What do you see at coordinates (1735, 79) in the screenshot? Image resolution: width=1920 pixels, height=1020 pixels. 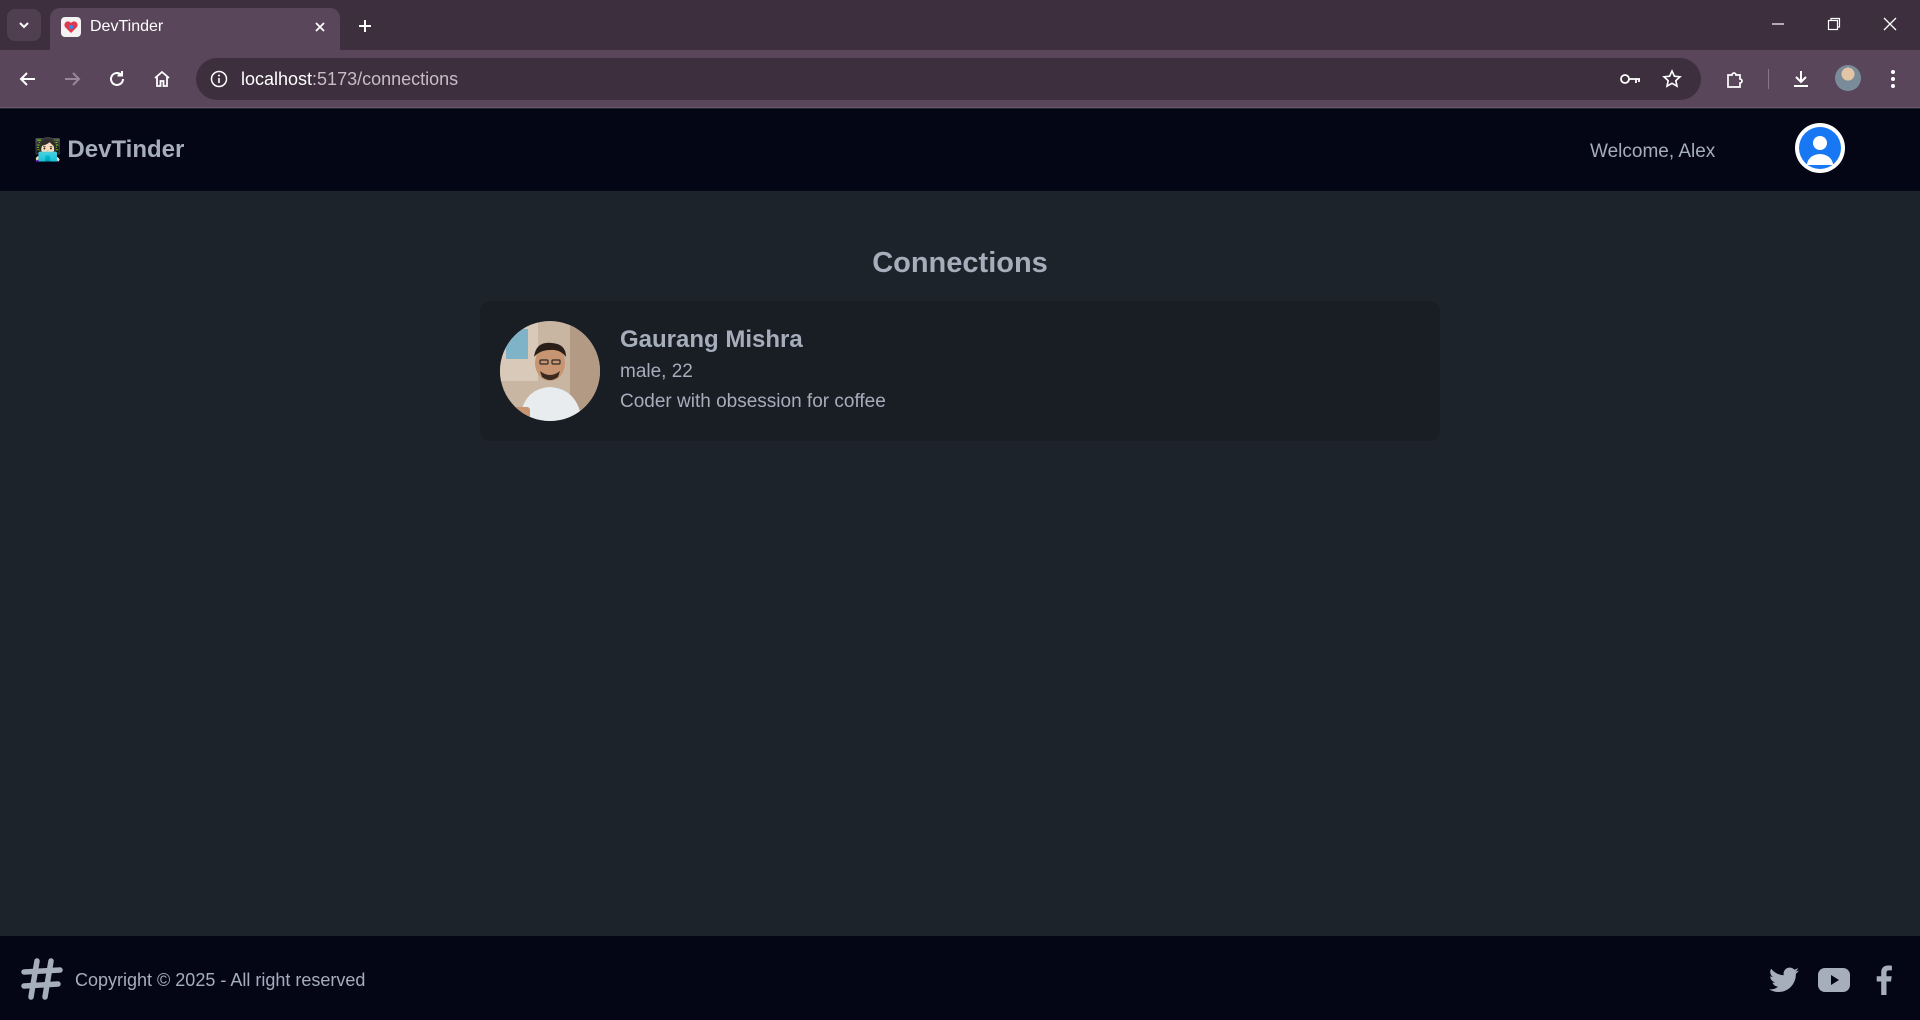 I see `extensions-puzzle-icon` at bounding box center [1735, 79].